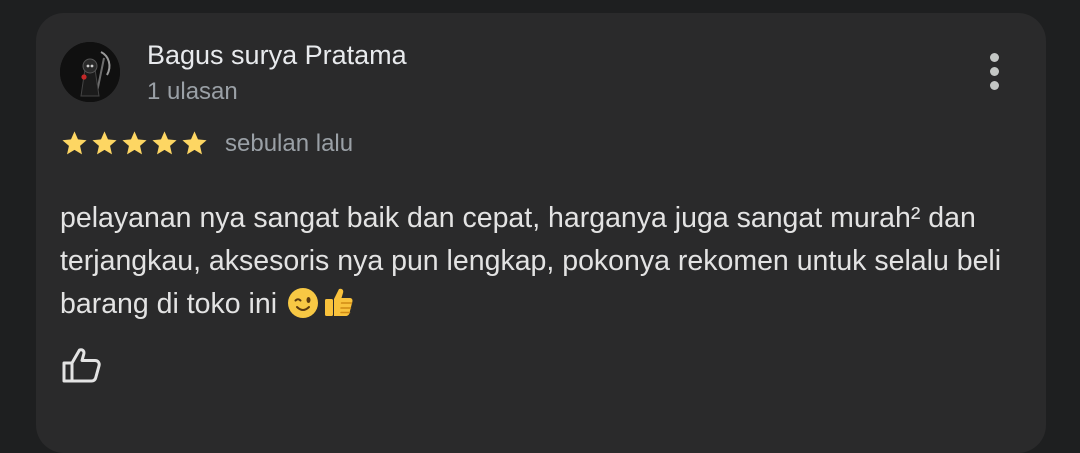 The width and height of the screenshot is (1080, 453). Describe the element at coordinates (289, 143) in the screenshot. I see `review-date: sebulan lalu` at that location.